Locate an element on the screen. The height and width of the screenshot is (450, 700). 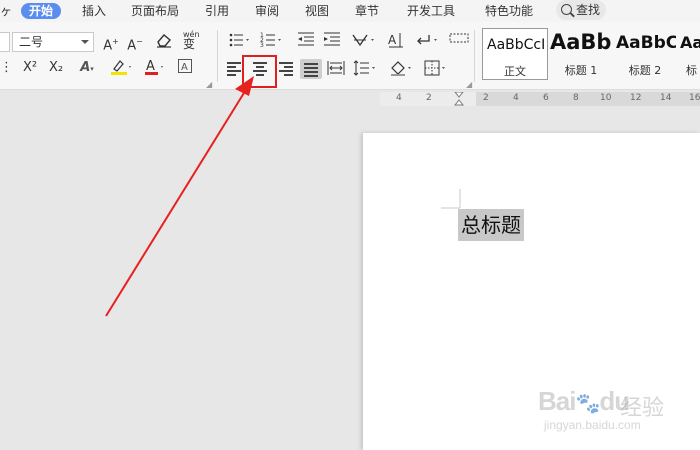
justify-button is located at coordinates (311, 69).